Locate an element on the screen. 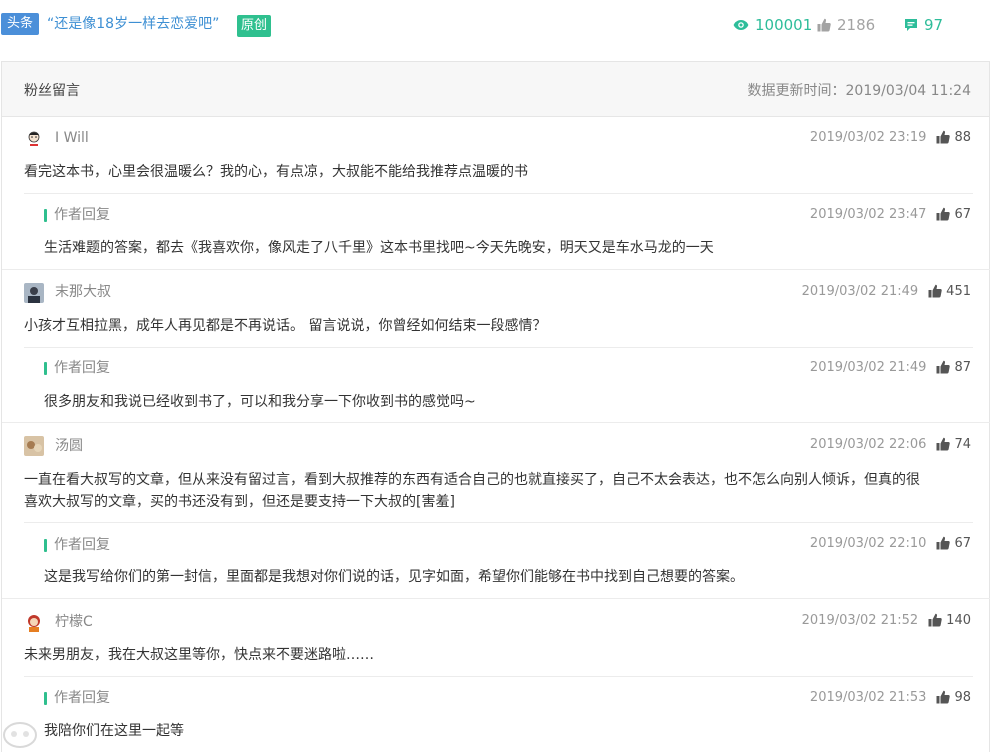 The height and width of the screenshot is (752, 990). source-tag: 头条 is located at coordinates (20, 24).